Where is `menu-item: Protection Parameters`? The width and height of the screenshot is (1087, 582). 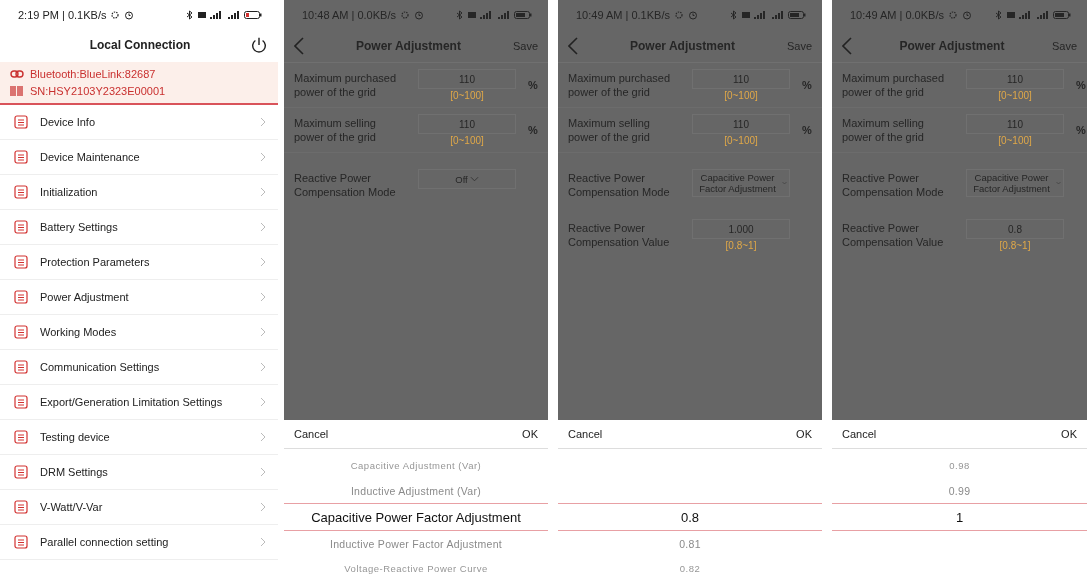
menu-item: Protection Parameters is located at coordinates (139, 262).